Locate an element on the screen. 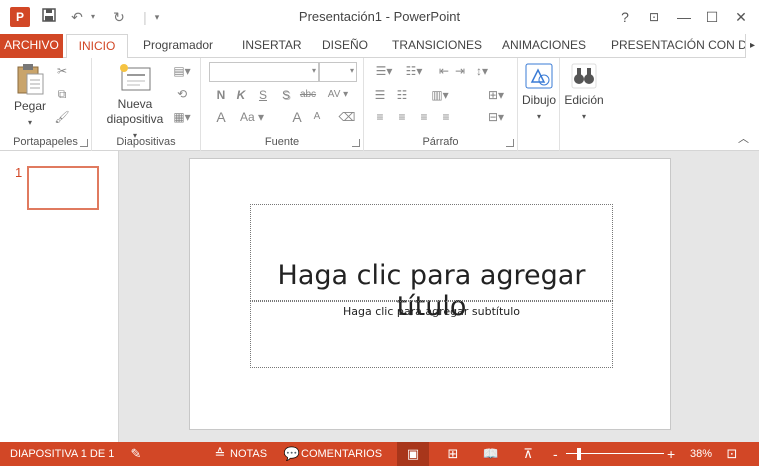 The image size is (759, 466). italic-button: K is located at coordinates (241, 95).